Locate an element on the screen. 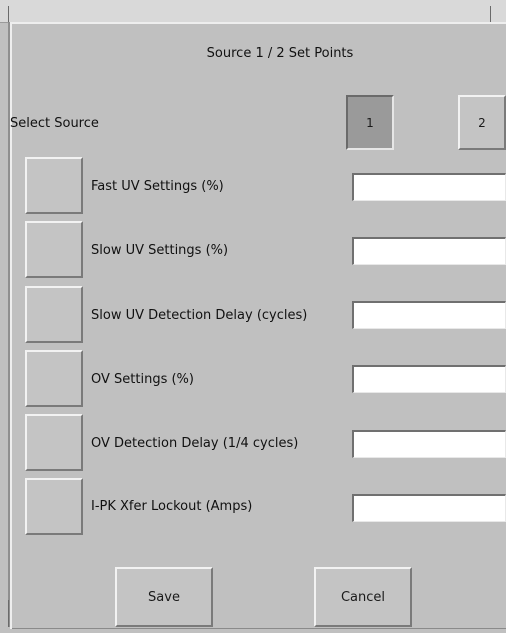 This screenshot has width=506, height=633. slow-uv-delay-label: Slow UV Detection Delay (cycles) is located at coordinates (199, 315).